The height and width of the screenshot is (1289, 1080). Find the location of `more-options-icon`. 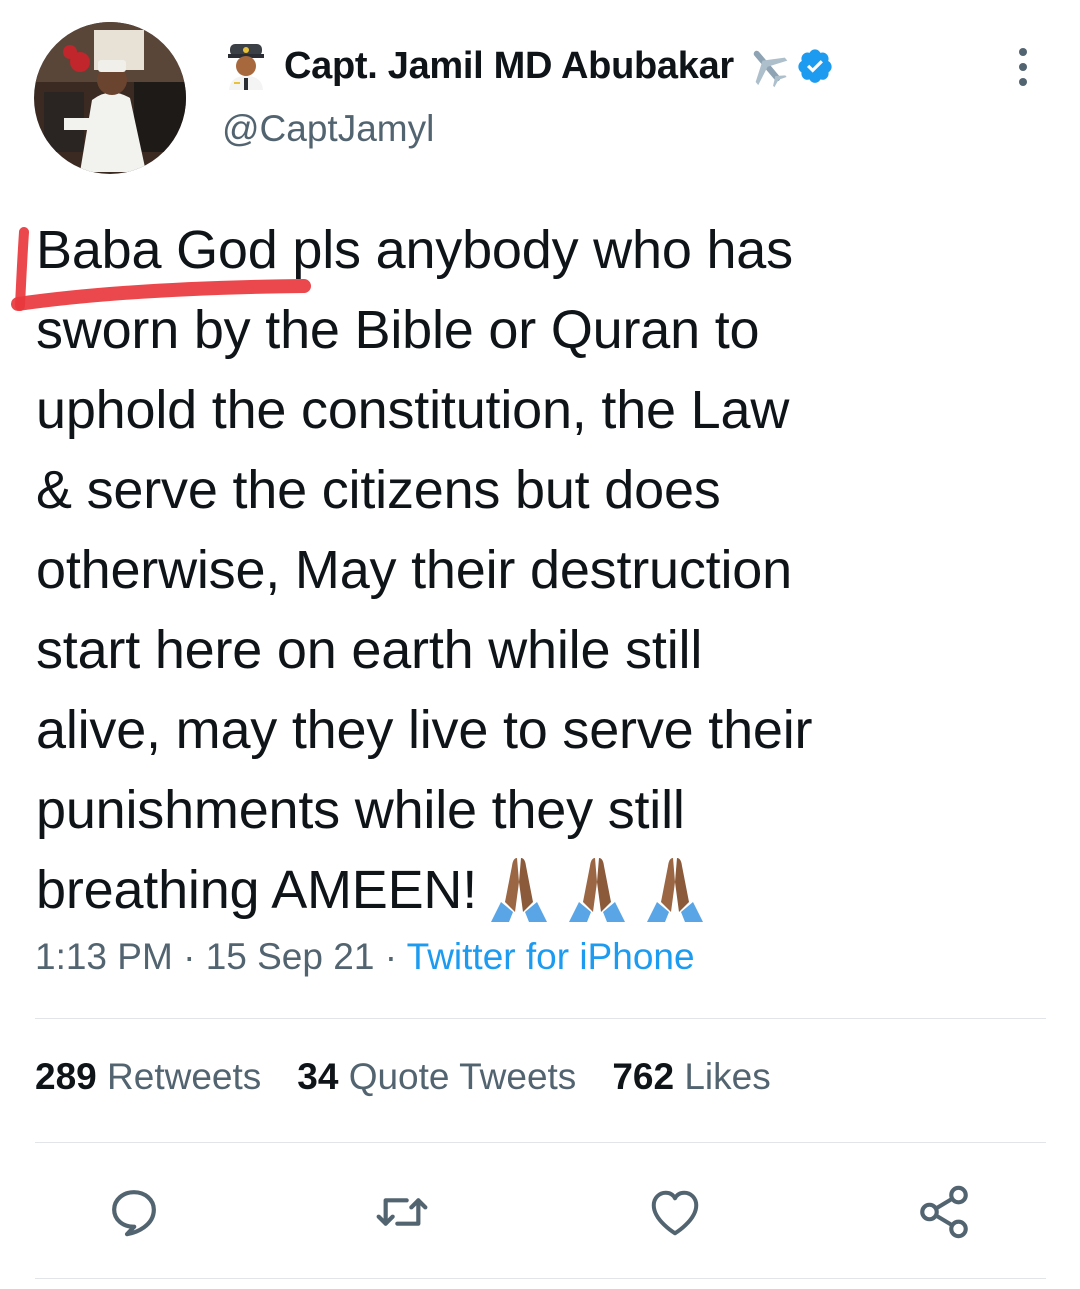

more-options-icon is located at coordinates (1023, 67).